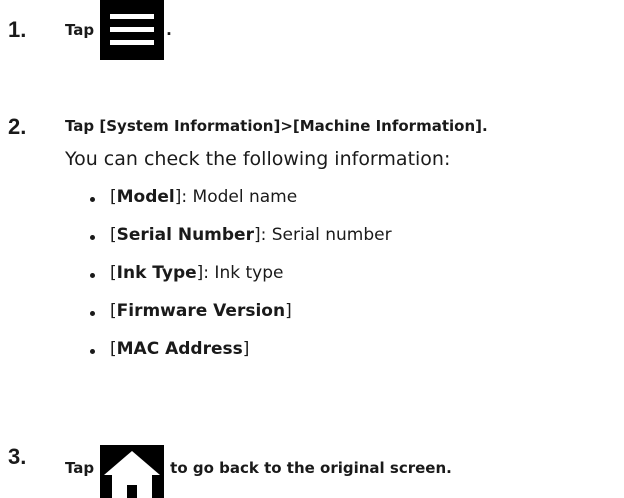 Image resolution: width=624 pixels, height=498 pixels. I want to click on step-2-description: You can check the following information:, so click(258, 159).